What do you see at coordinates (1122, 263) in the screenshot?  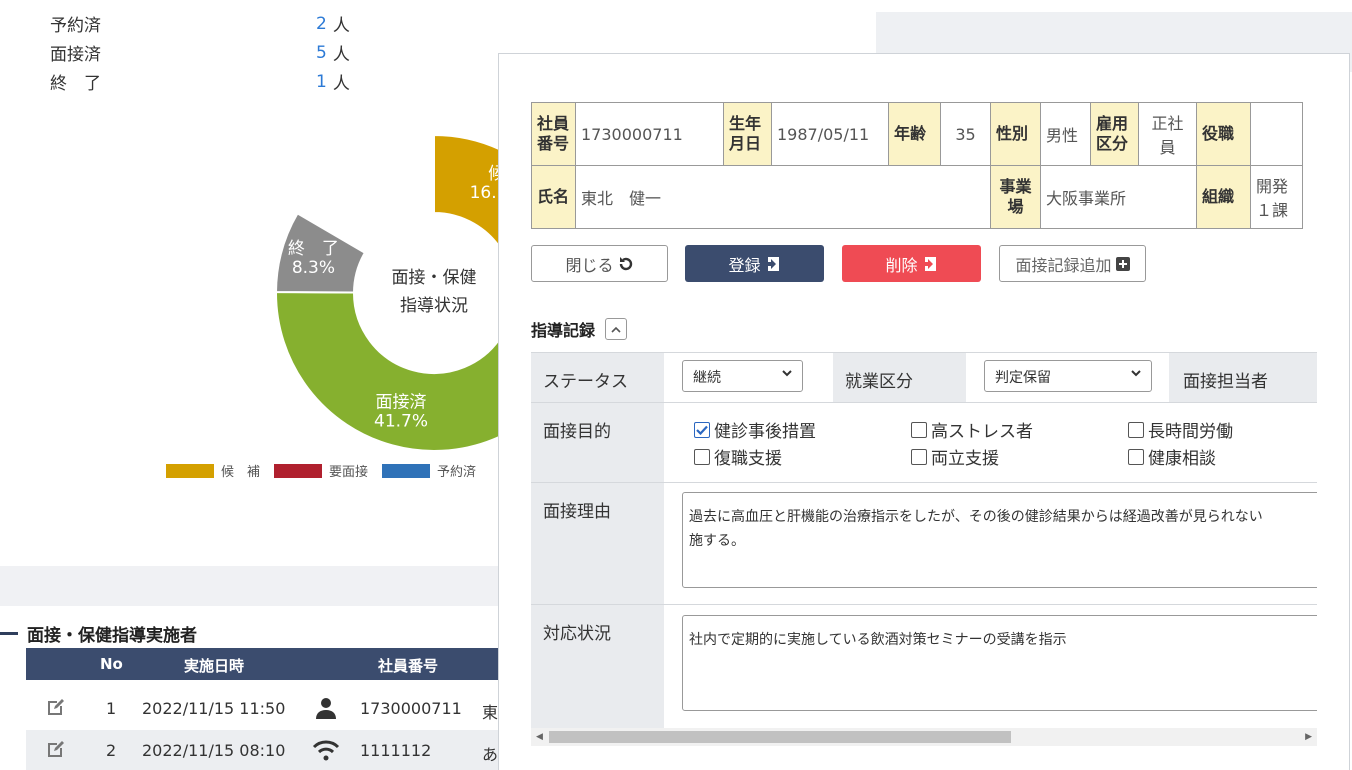 I see `plus-square-icon` at bounding box center [1122, 263].